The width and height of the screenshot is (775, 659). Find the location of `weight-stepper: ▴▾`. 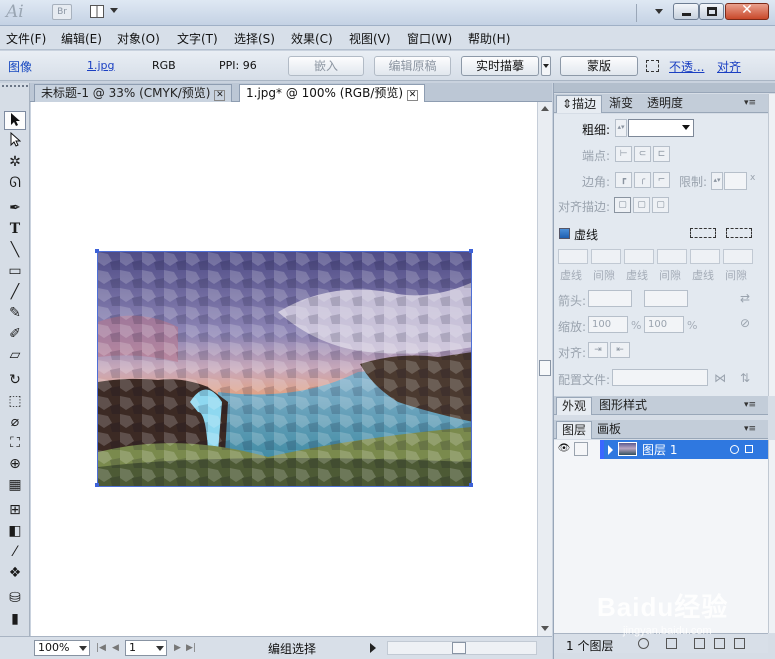

weight-stepper: ▴▾ is located at coordinates (621, 128).